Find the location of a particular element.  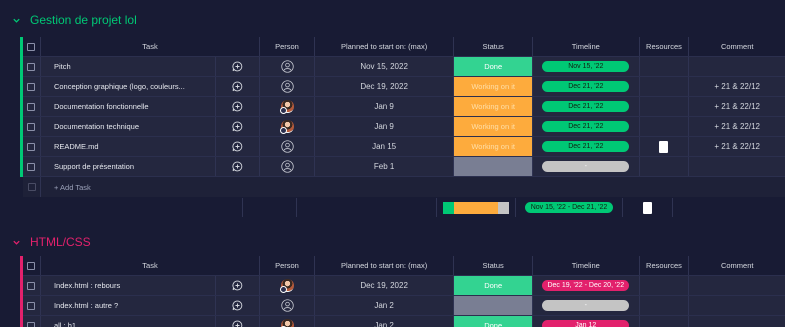

file-thumbnail is located at coordinates (664, 146).